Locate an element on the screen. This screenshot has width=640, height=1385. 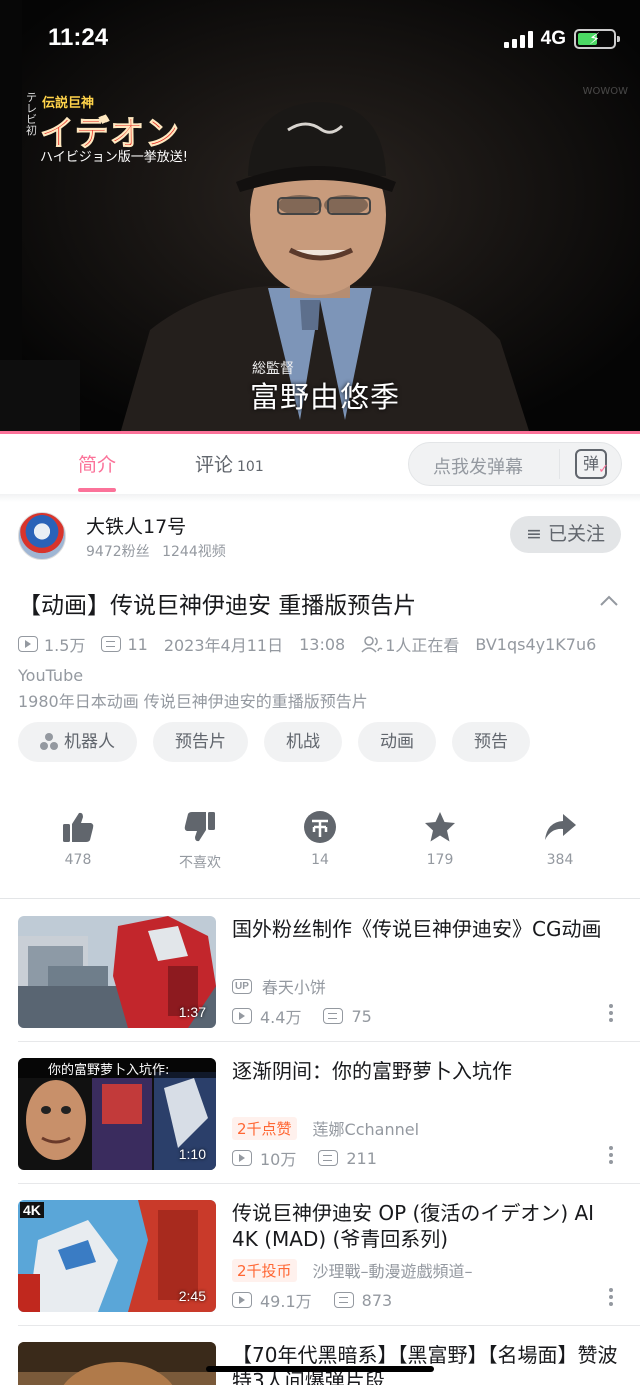
recommendation-stats: 4.4万 75 is located at coordinates (302, 1016).